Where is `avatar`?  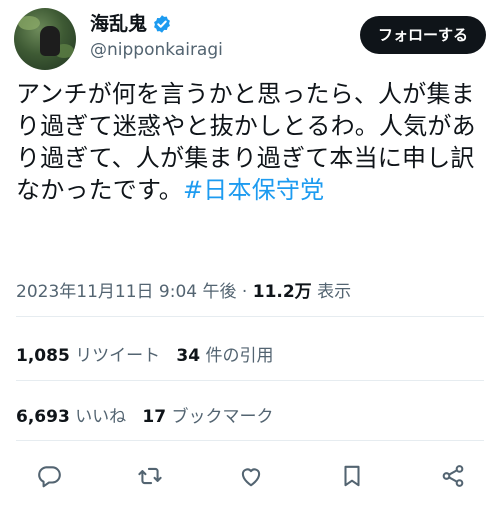
avatar is located at coordinates (45, 39).